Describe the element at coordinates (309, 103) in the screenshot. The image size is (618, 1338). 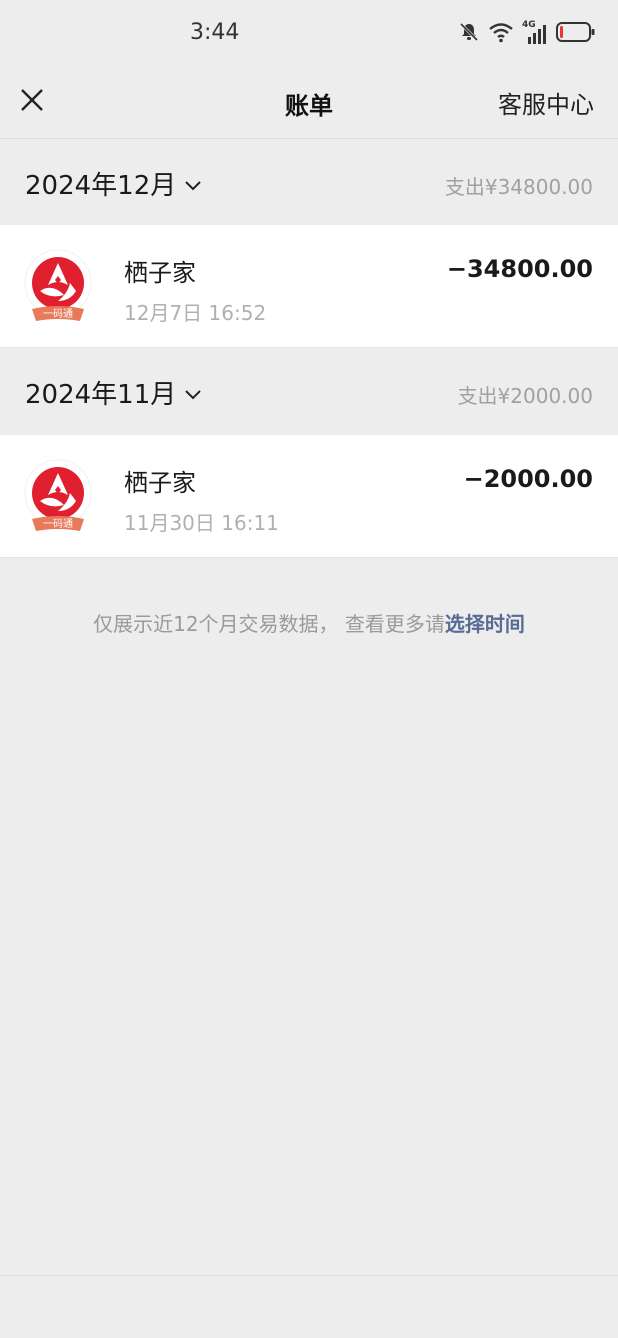
I see `nav-bar: 账单 客服中心` at that location.